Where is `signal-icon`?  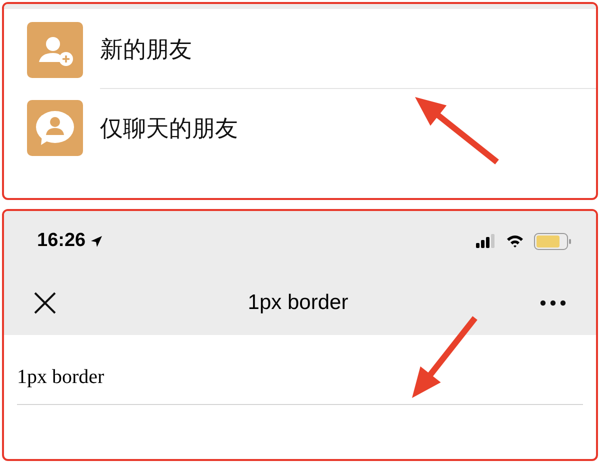
signal-icon is located at coordinates (486, 241).